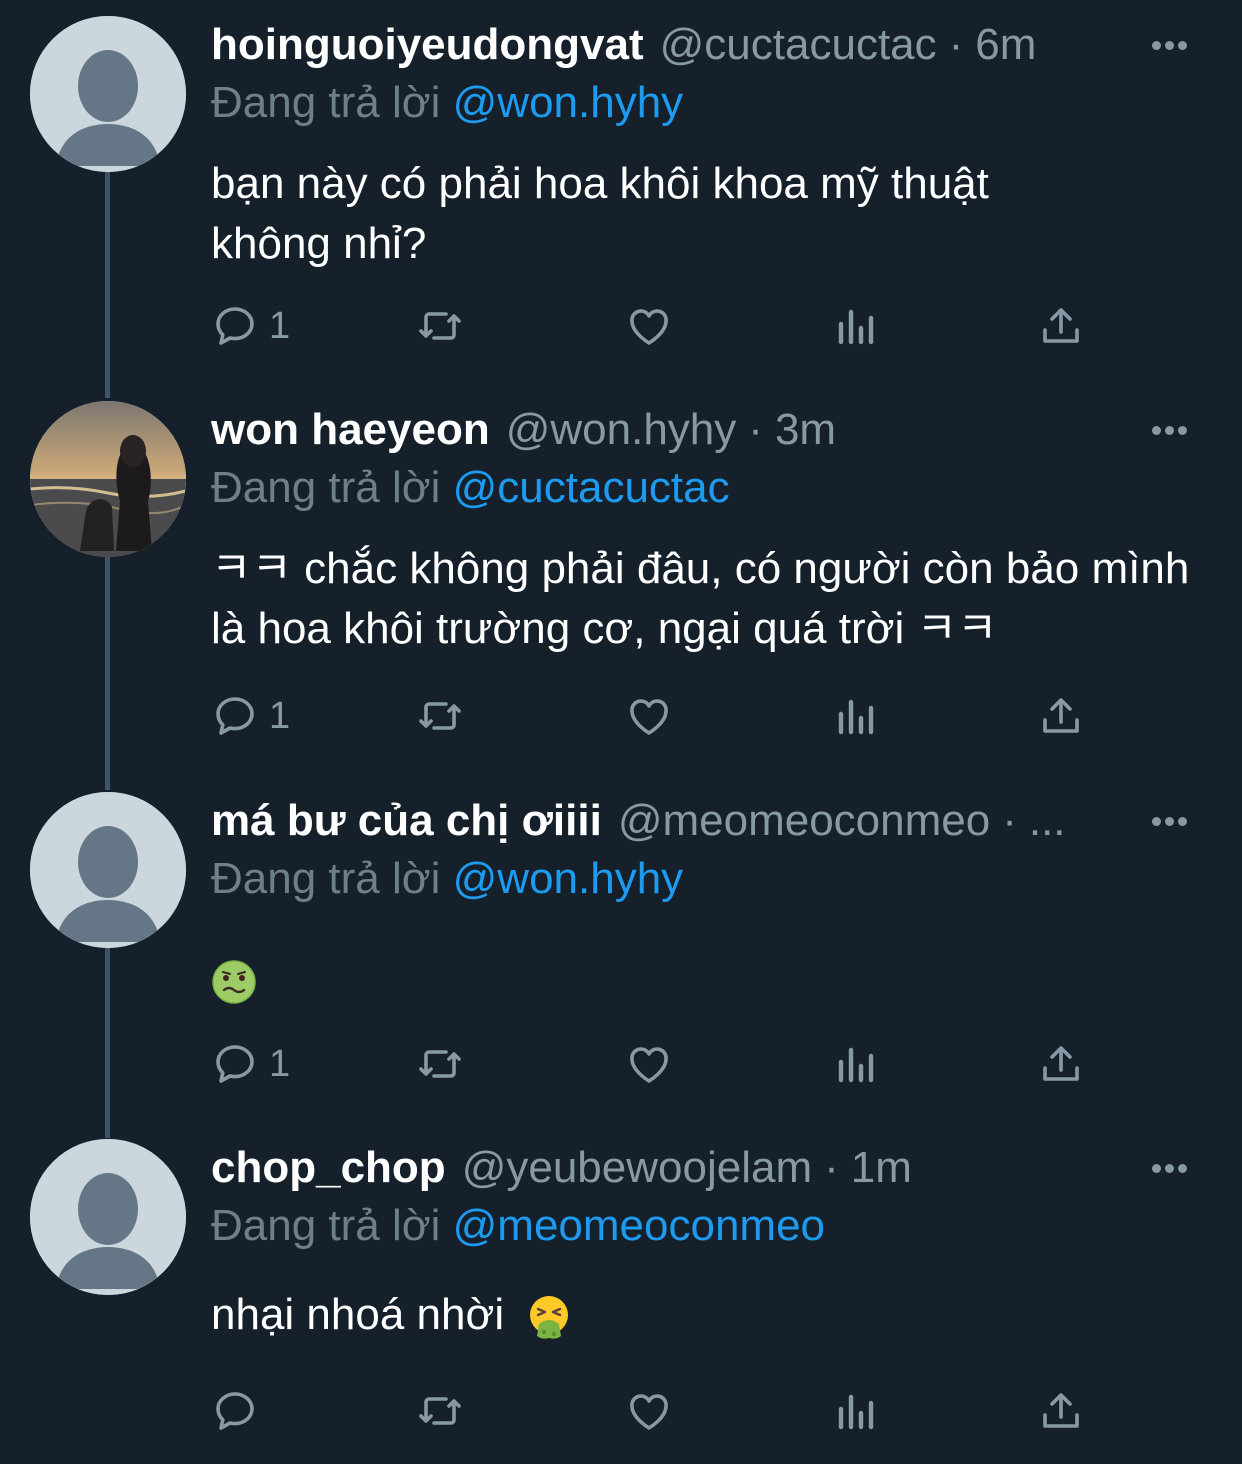  Describe the element at coordinates (711, 980) in the screenshot. I see `tweet-text` at that location.